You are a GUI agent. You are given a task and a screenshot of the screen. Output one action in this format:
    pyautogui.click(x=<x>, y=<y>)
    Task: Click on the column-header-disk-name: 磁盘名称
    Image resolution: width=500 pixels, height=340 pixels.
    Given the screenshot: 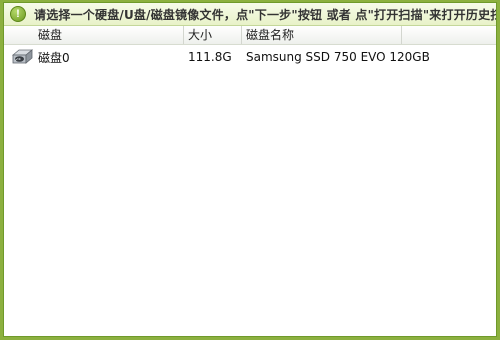 What is the action you would take?
    pyautogui.click(x=322, y=35)
    